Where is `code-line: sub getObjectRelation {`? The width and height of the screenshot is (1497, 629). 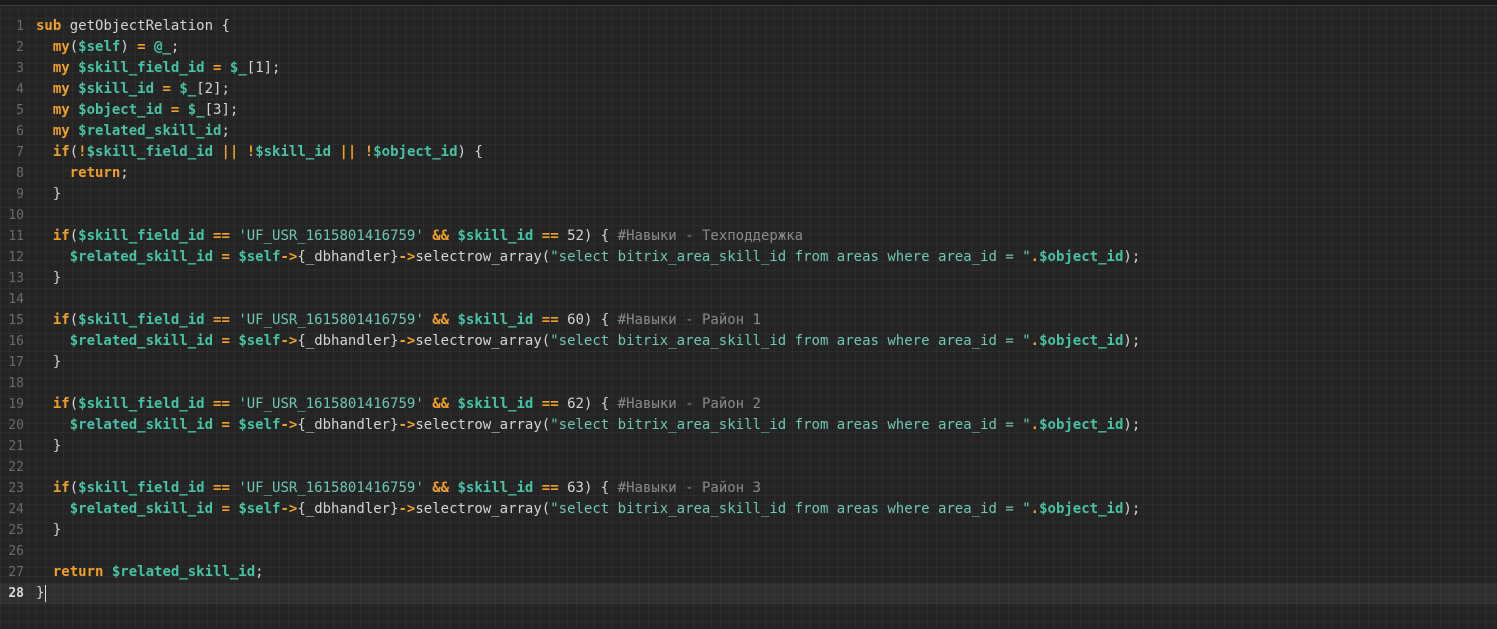 code-line: sub getObjectRelation { is located at coordinates (761, 26).